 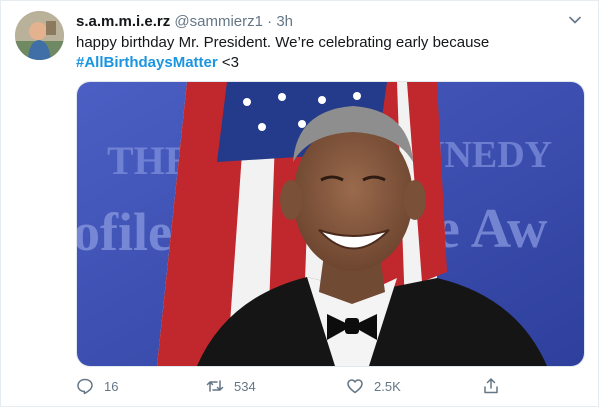 I want to click on like-count: 2.5K, so click(x=387, y=386).